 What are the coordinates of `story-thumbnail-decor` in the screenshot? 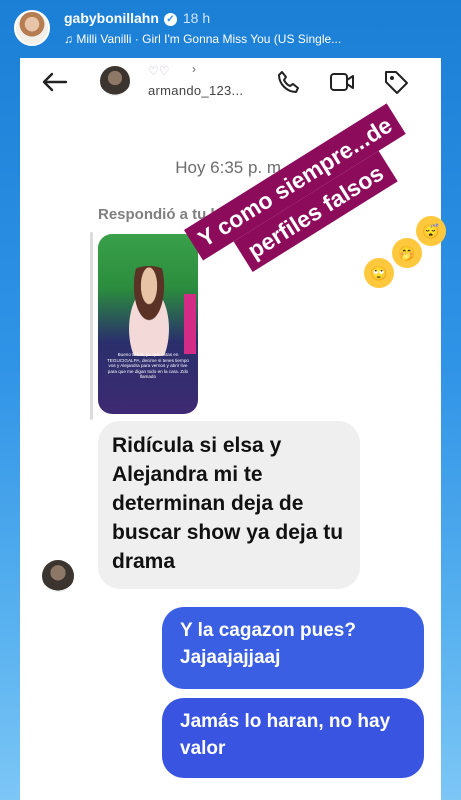 It's located at (190, 324).